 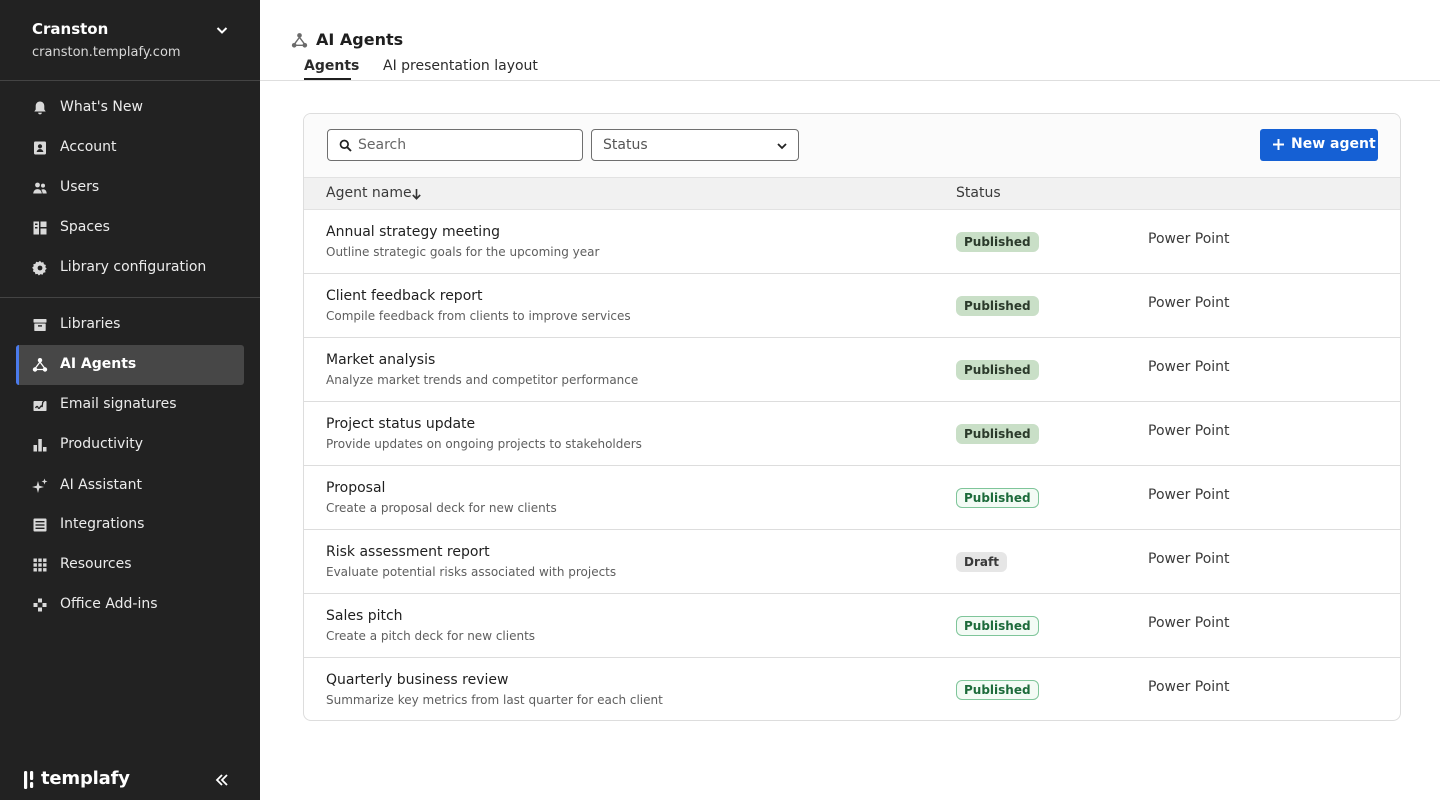 I want to click on sidebar-item-library-configuration: Library configuration, so click(x=130, y=268).